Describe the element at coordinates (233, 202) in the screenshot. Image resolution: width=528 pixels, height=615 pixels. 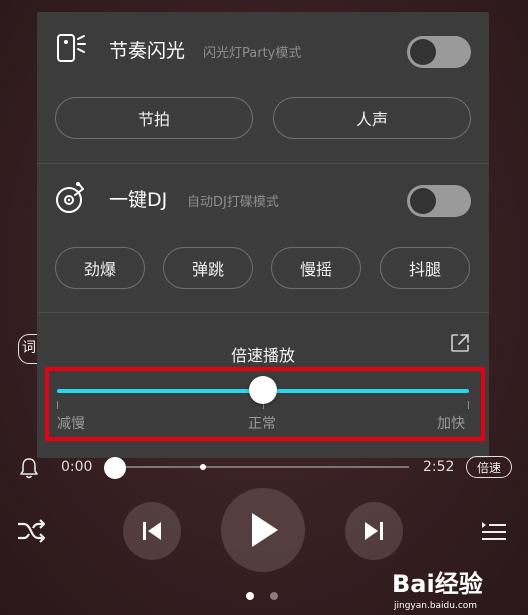
I see `dj-subtitle: 自动DJ打碟模式` at that location.